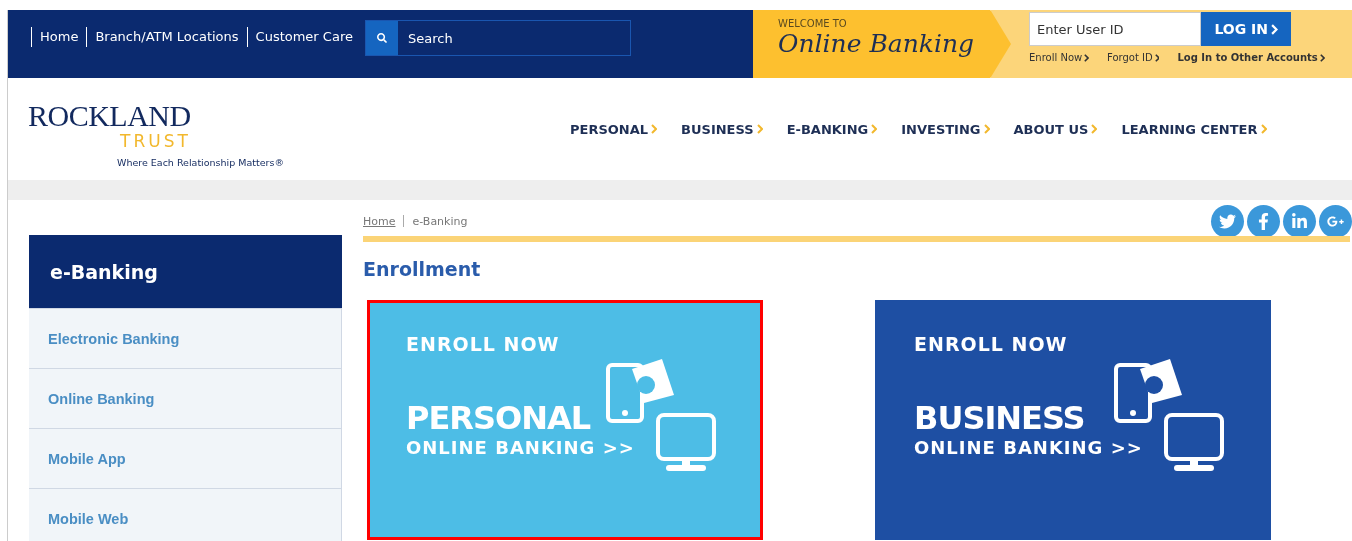  Describe the element at coordinates (110, 115) in the screenshot. I see `logo-name: ROCKLAND` at that location.